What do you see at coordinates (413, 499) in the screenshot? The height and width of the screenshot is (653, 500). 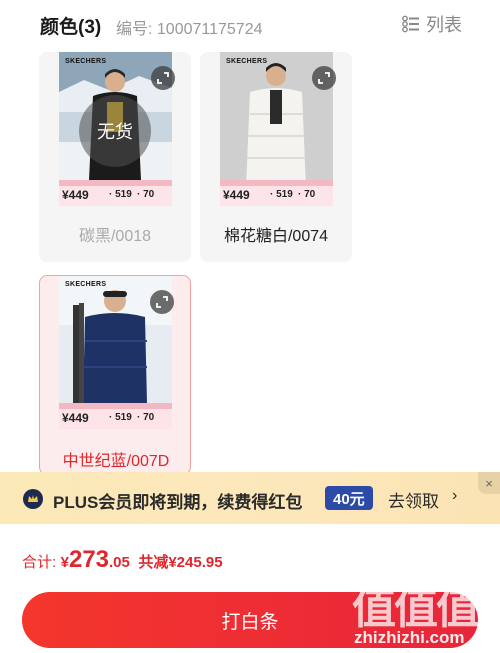 I see `claim-link: 去领取` at bounding box center [413, 499].